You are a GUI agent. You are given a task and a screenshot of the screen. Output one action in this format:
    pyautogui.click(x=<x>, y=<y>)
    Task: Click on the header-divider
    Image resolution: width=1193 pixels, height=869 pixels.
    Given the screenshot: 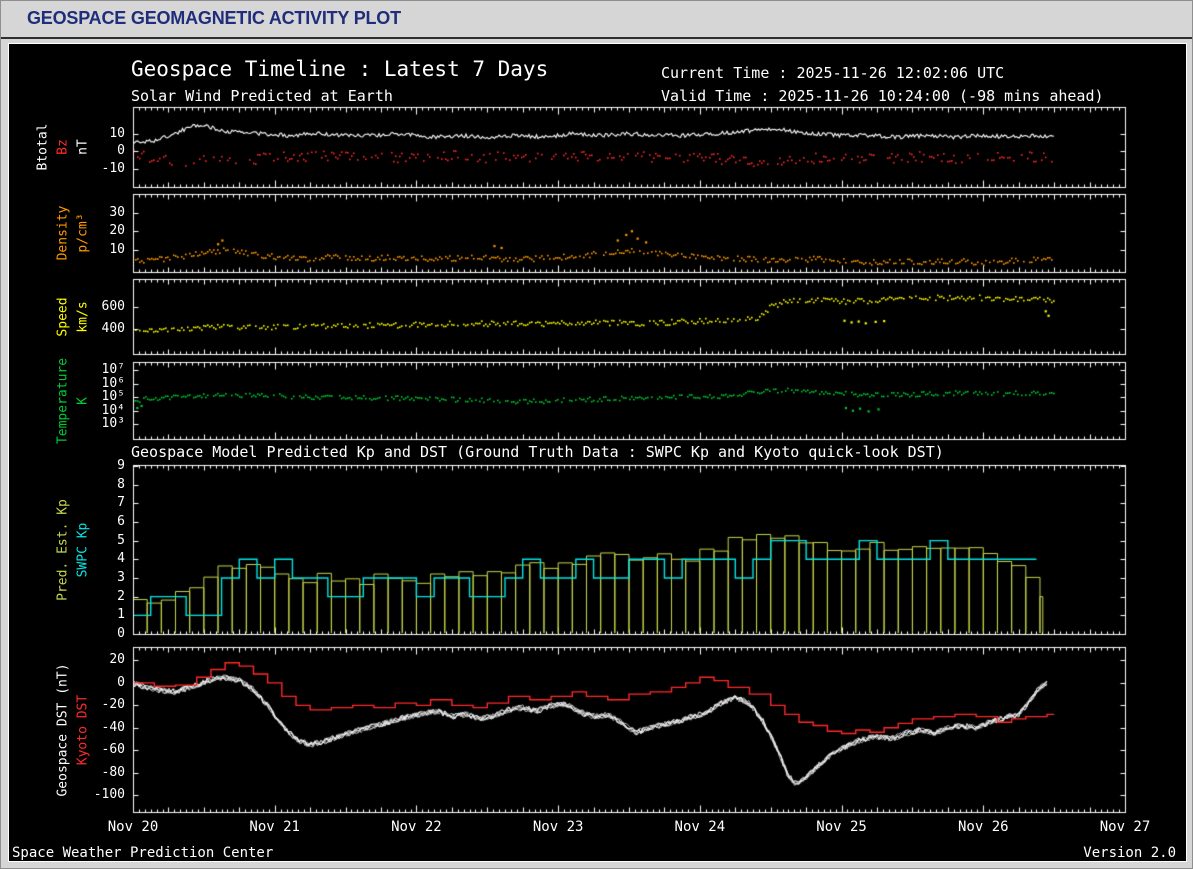 What is the action you would take?
    pyautogui.click(x=596, y=38)
    